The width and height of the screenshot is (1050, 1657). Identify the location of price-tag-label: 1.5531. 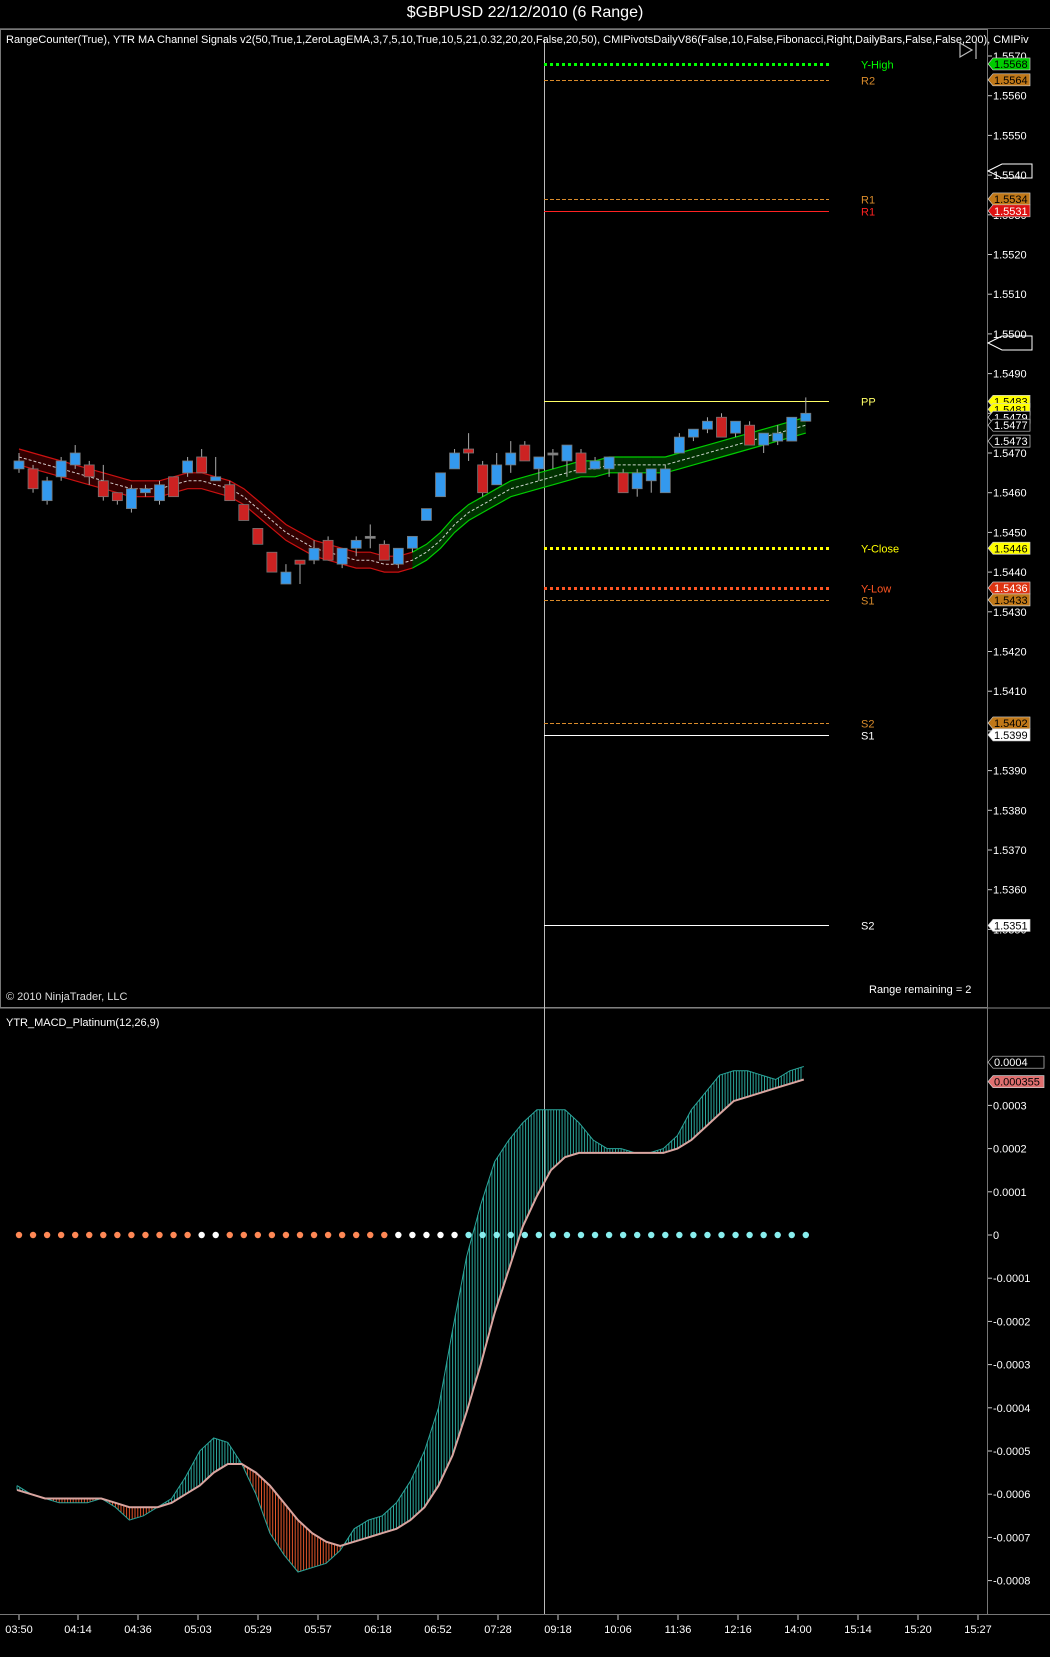
(1011, 212).